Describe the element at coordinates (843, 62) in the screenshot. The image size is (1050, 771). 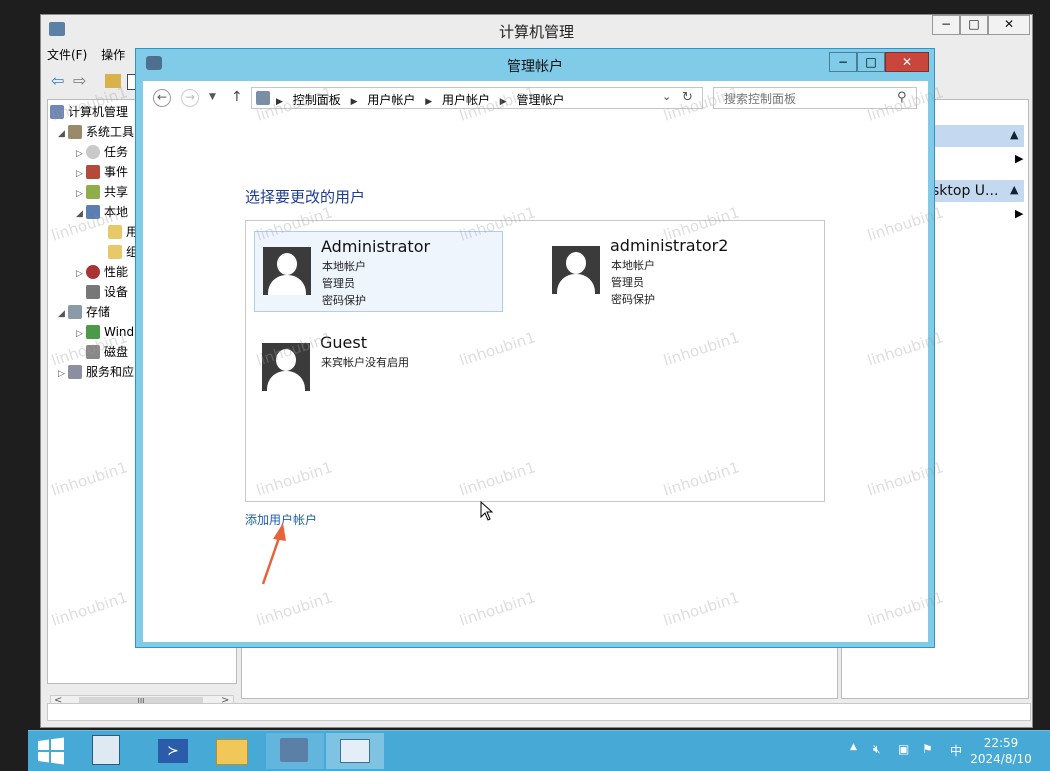
I see `dialog-minimize-button: −` at that location.